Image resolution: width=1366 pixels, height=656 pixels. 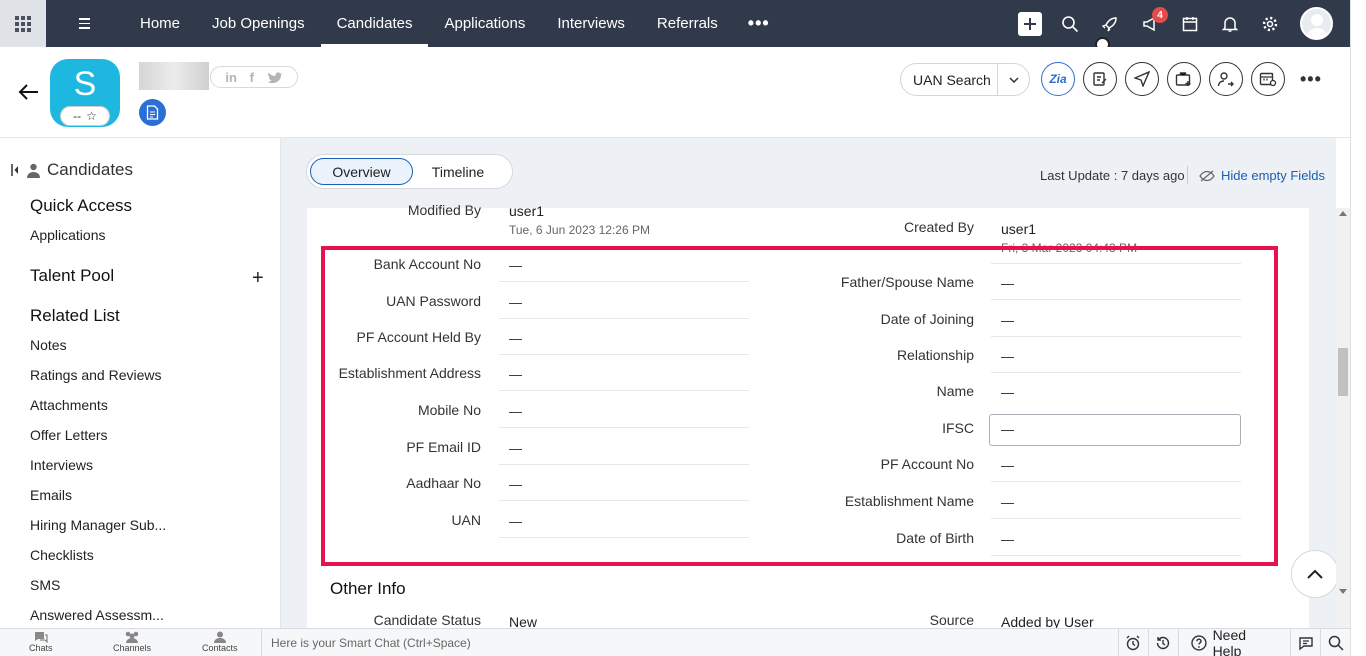 I want to click on linkedin-icon: in, so click(x=231, y=77).